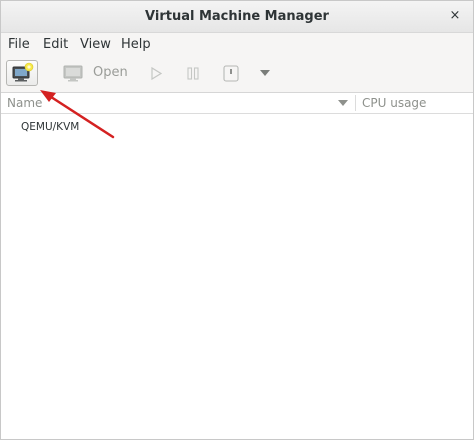  Describe the element at coordinates (50, 127) in the screenshot. I see `connection-name: QEMU/KVM` at that location.